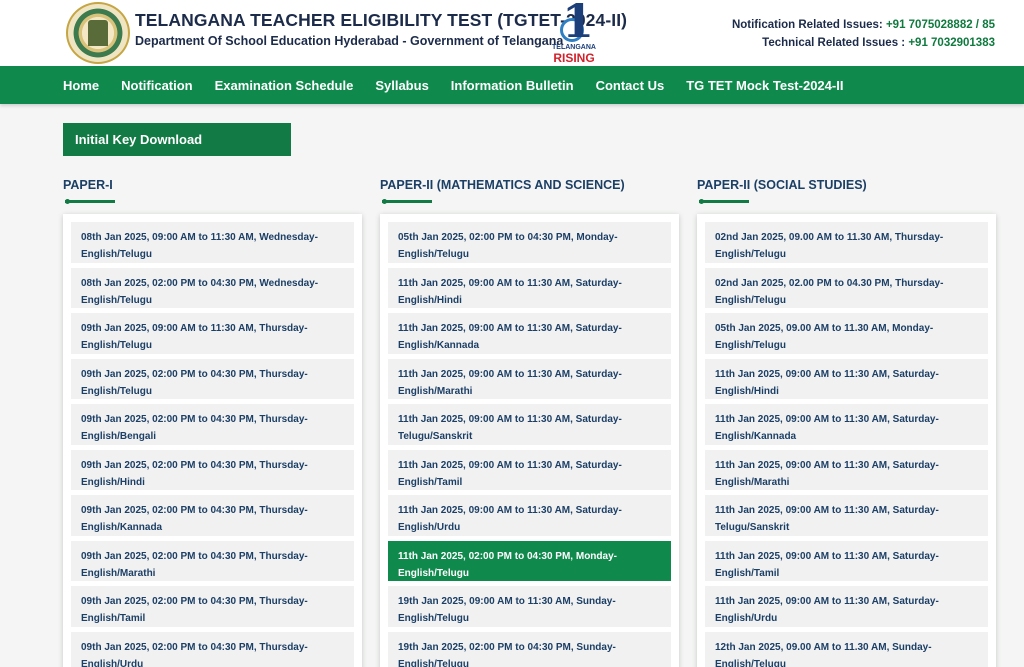 This screenshot has width=1024, height=667. I want to click on nav-item-home: Home, so click(81, 85).